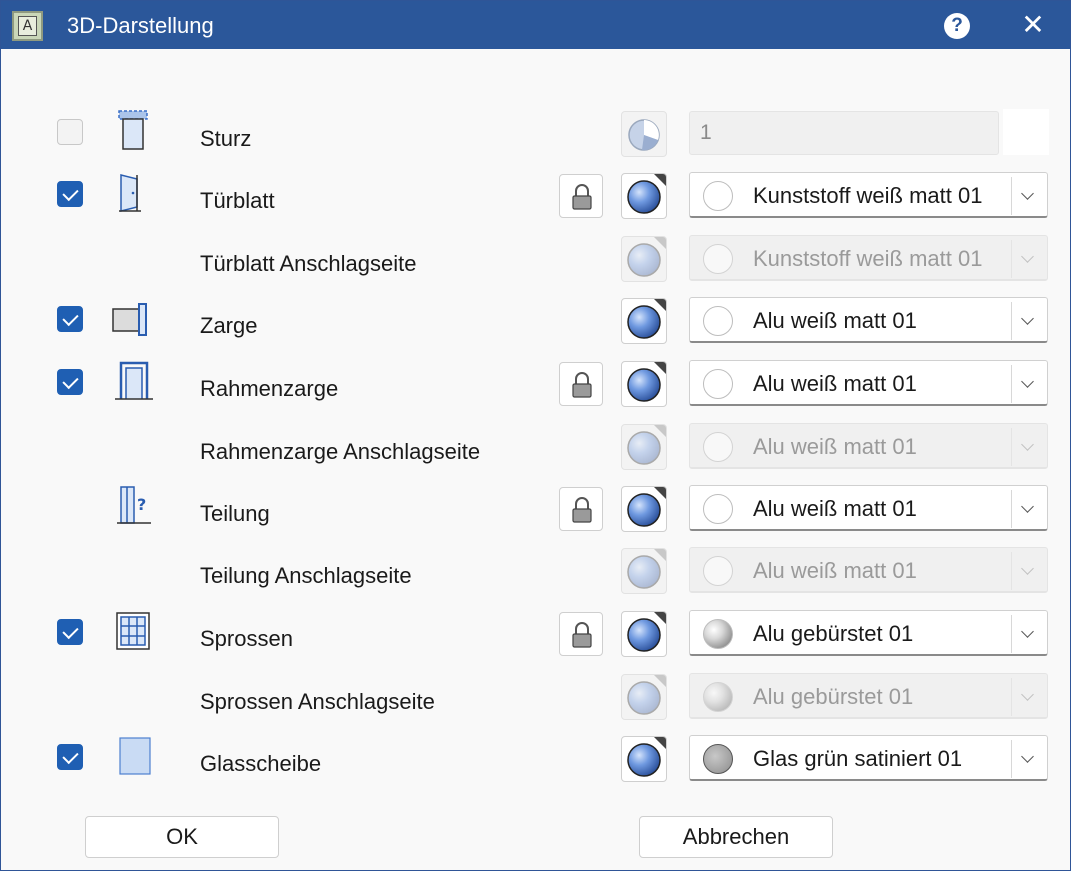 This screenshot has height=871, width=1071. I want to click on lock-button-rahmenzarge, so click(581, 384).